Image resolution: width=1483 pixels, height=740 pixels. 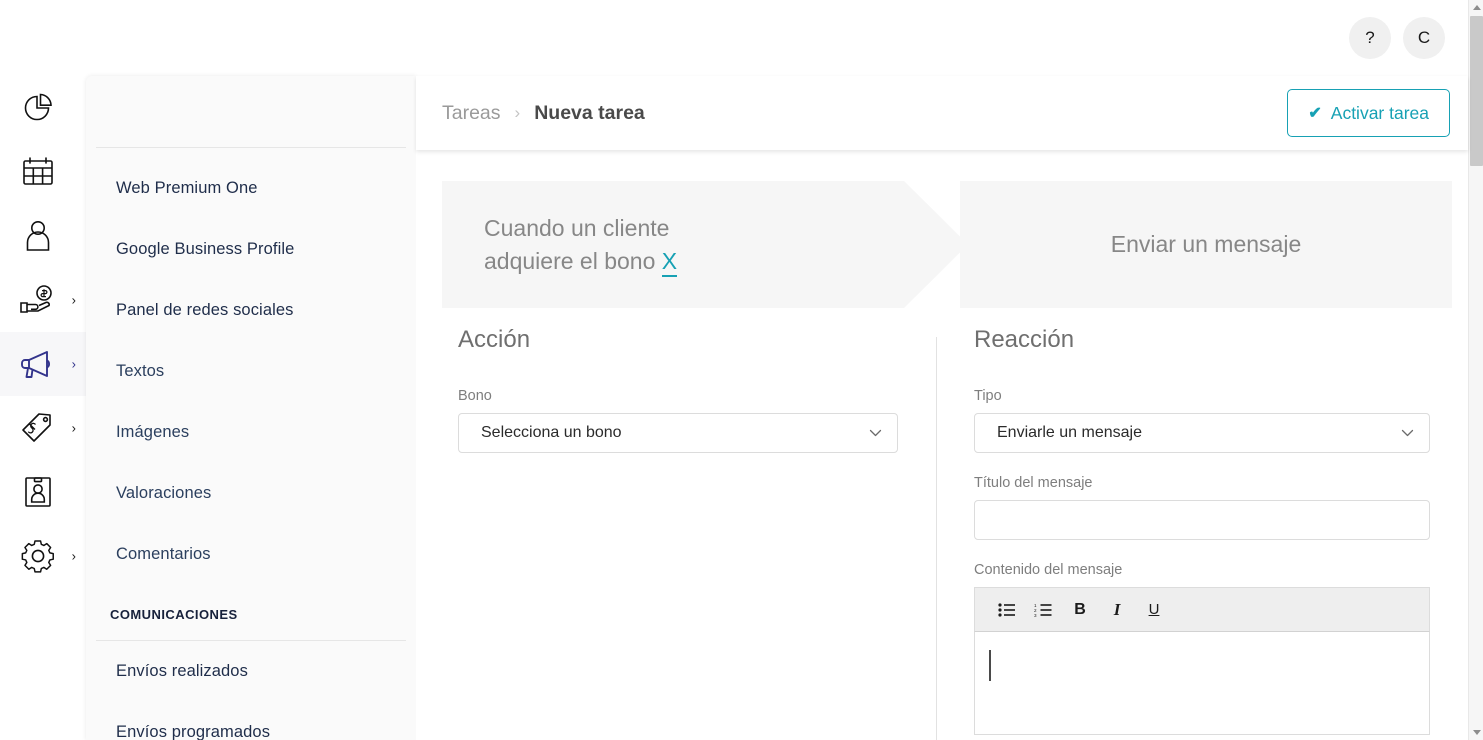 What do you see at coordinates (1315, 113) in the screenshot?
I see `check-icon: ✔` at bounding box center [1315, 113].